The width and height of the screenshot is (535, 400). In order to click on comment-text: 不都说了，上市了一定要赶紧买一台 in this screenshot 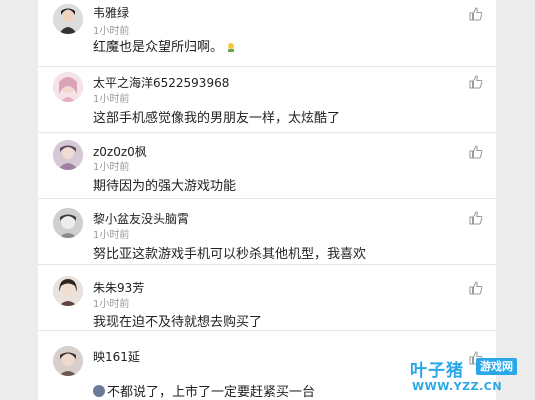, I will do `click(204, 390)`.